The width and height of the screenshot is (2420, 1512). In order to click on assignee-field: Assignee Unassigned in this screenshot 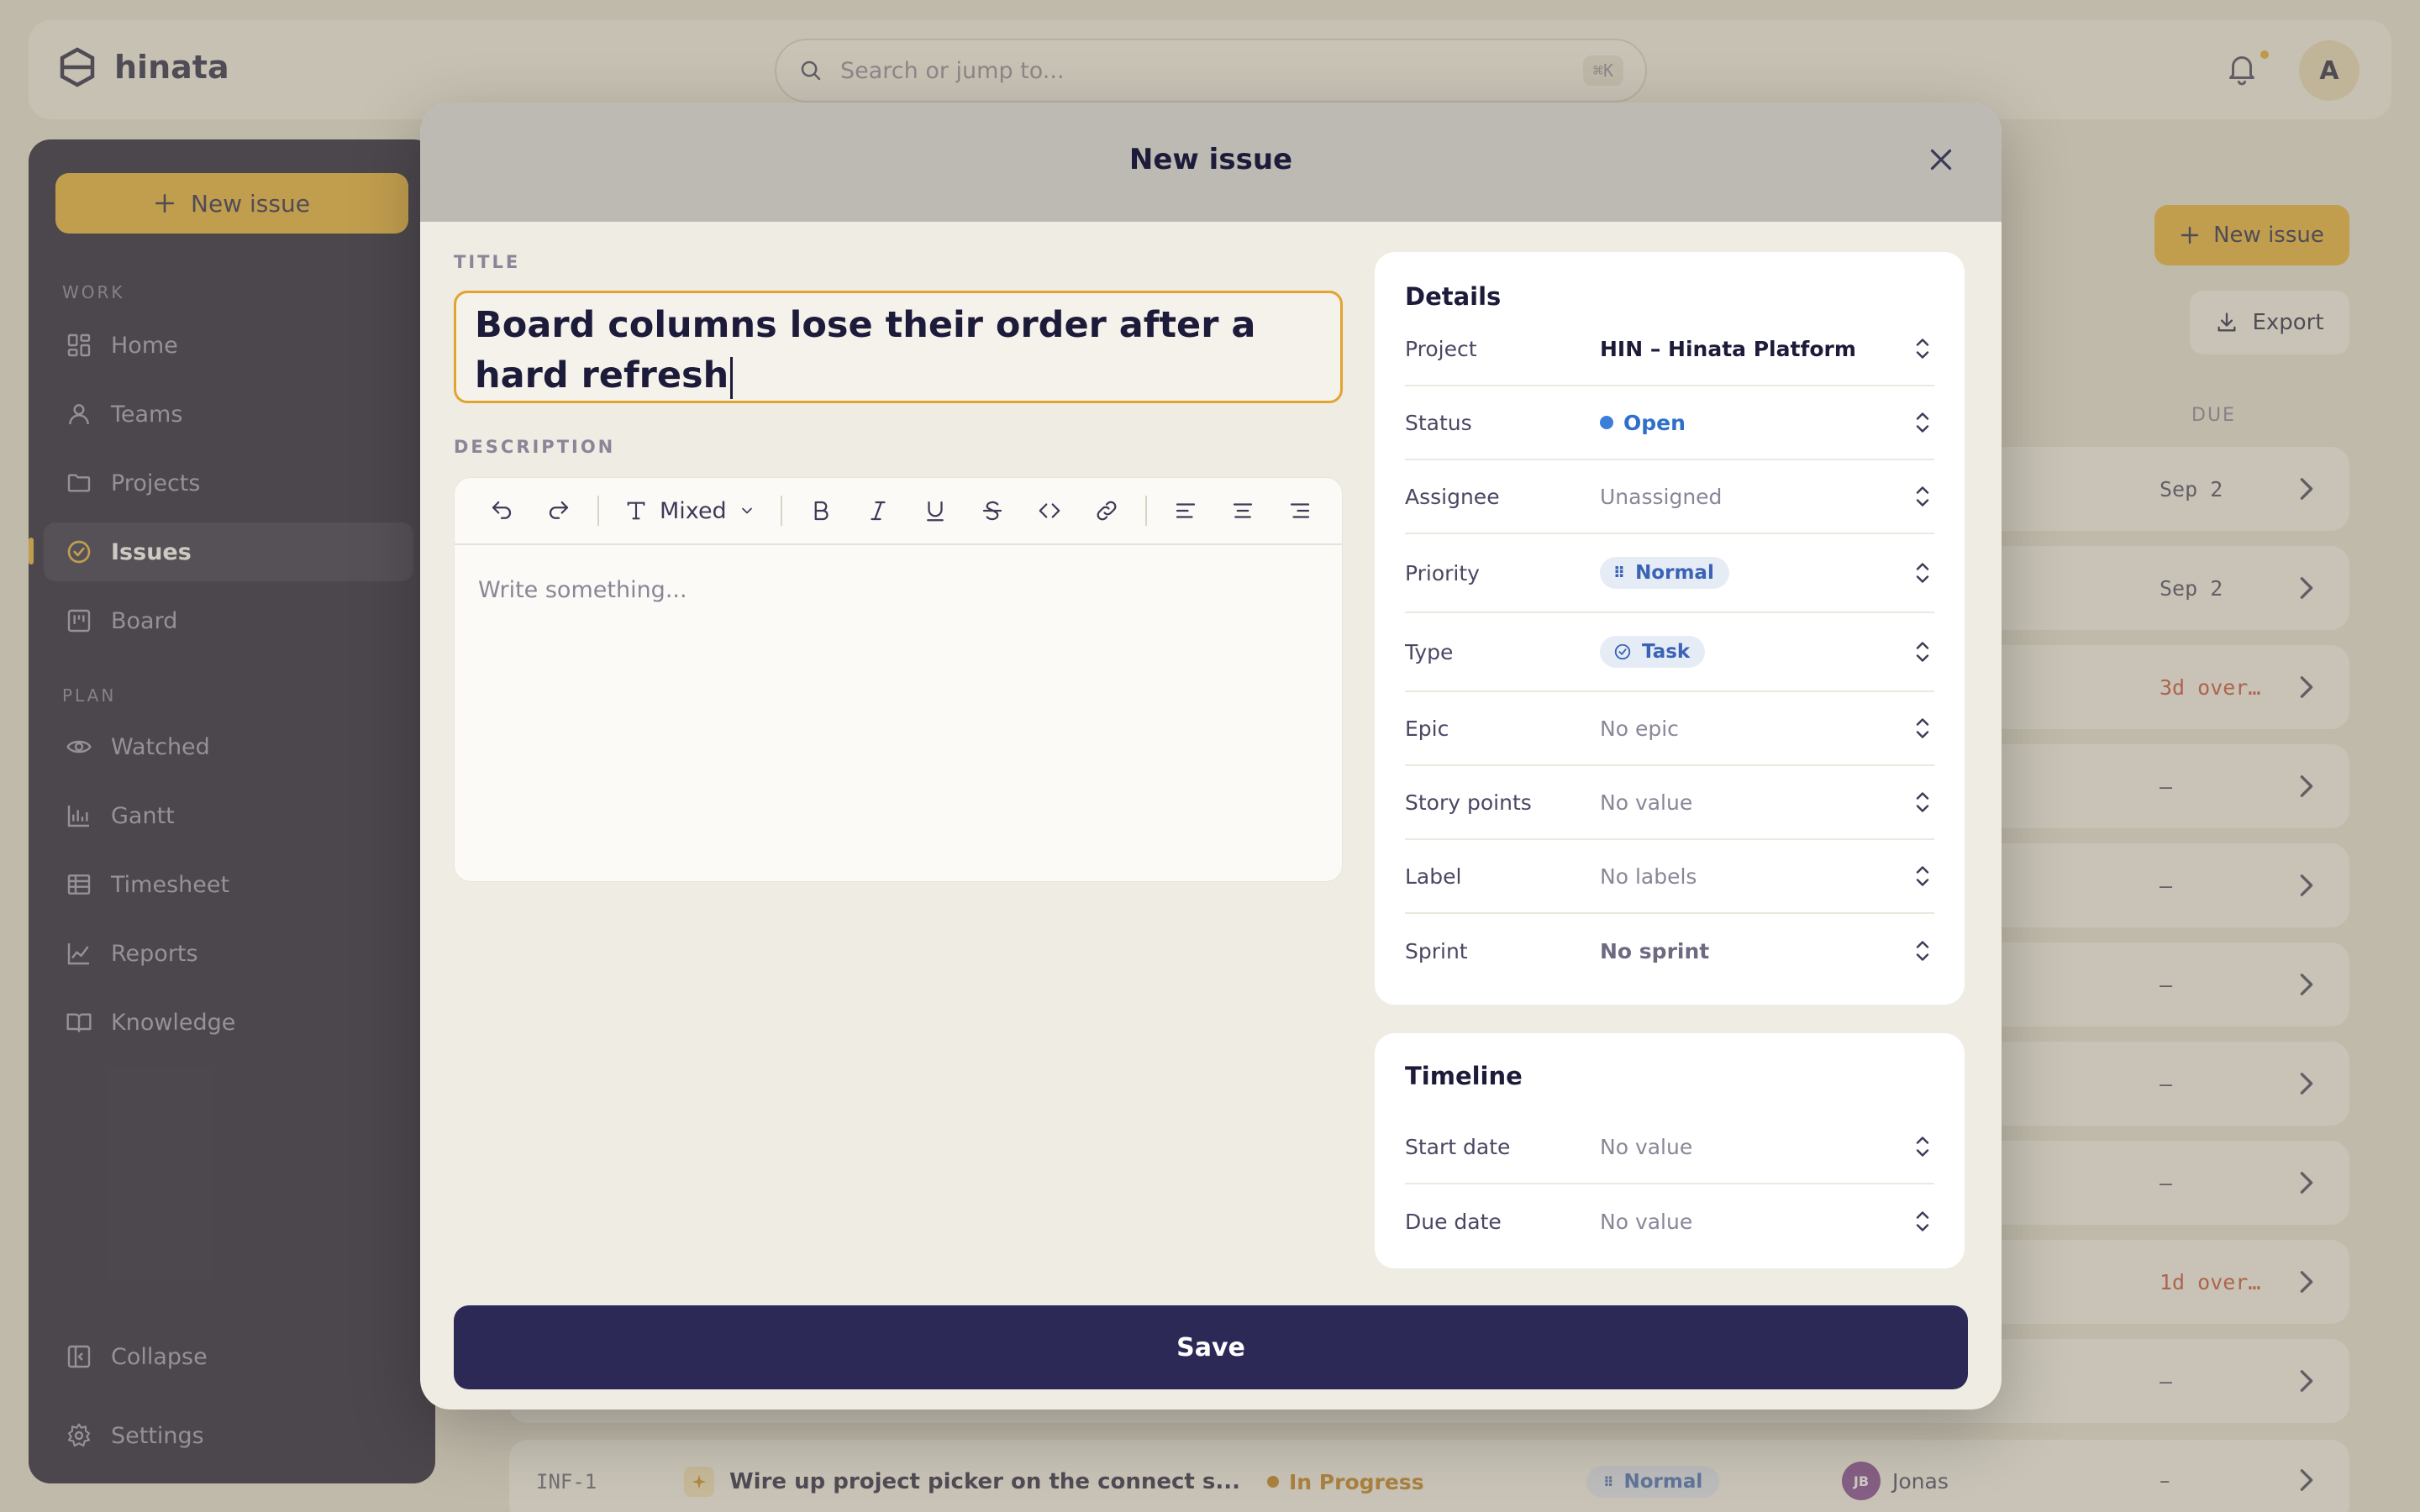, I will do `click(1669, 497)`.